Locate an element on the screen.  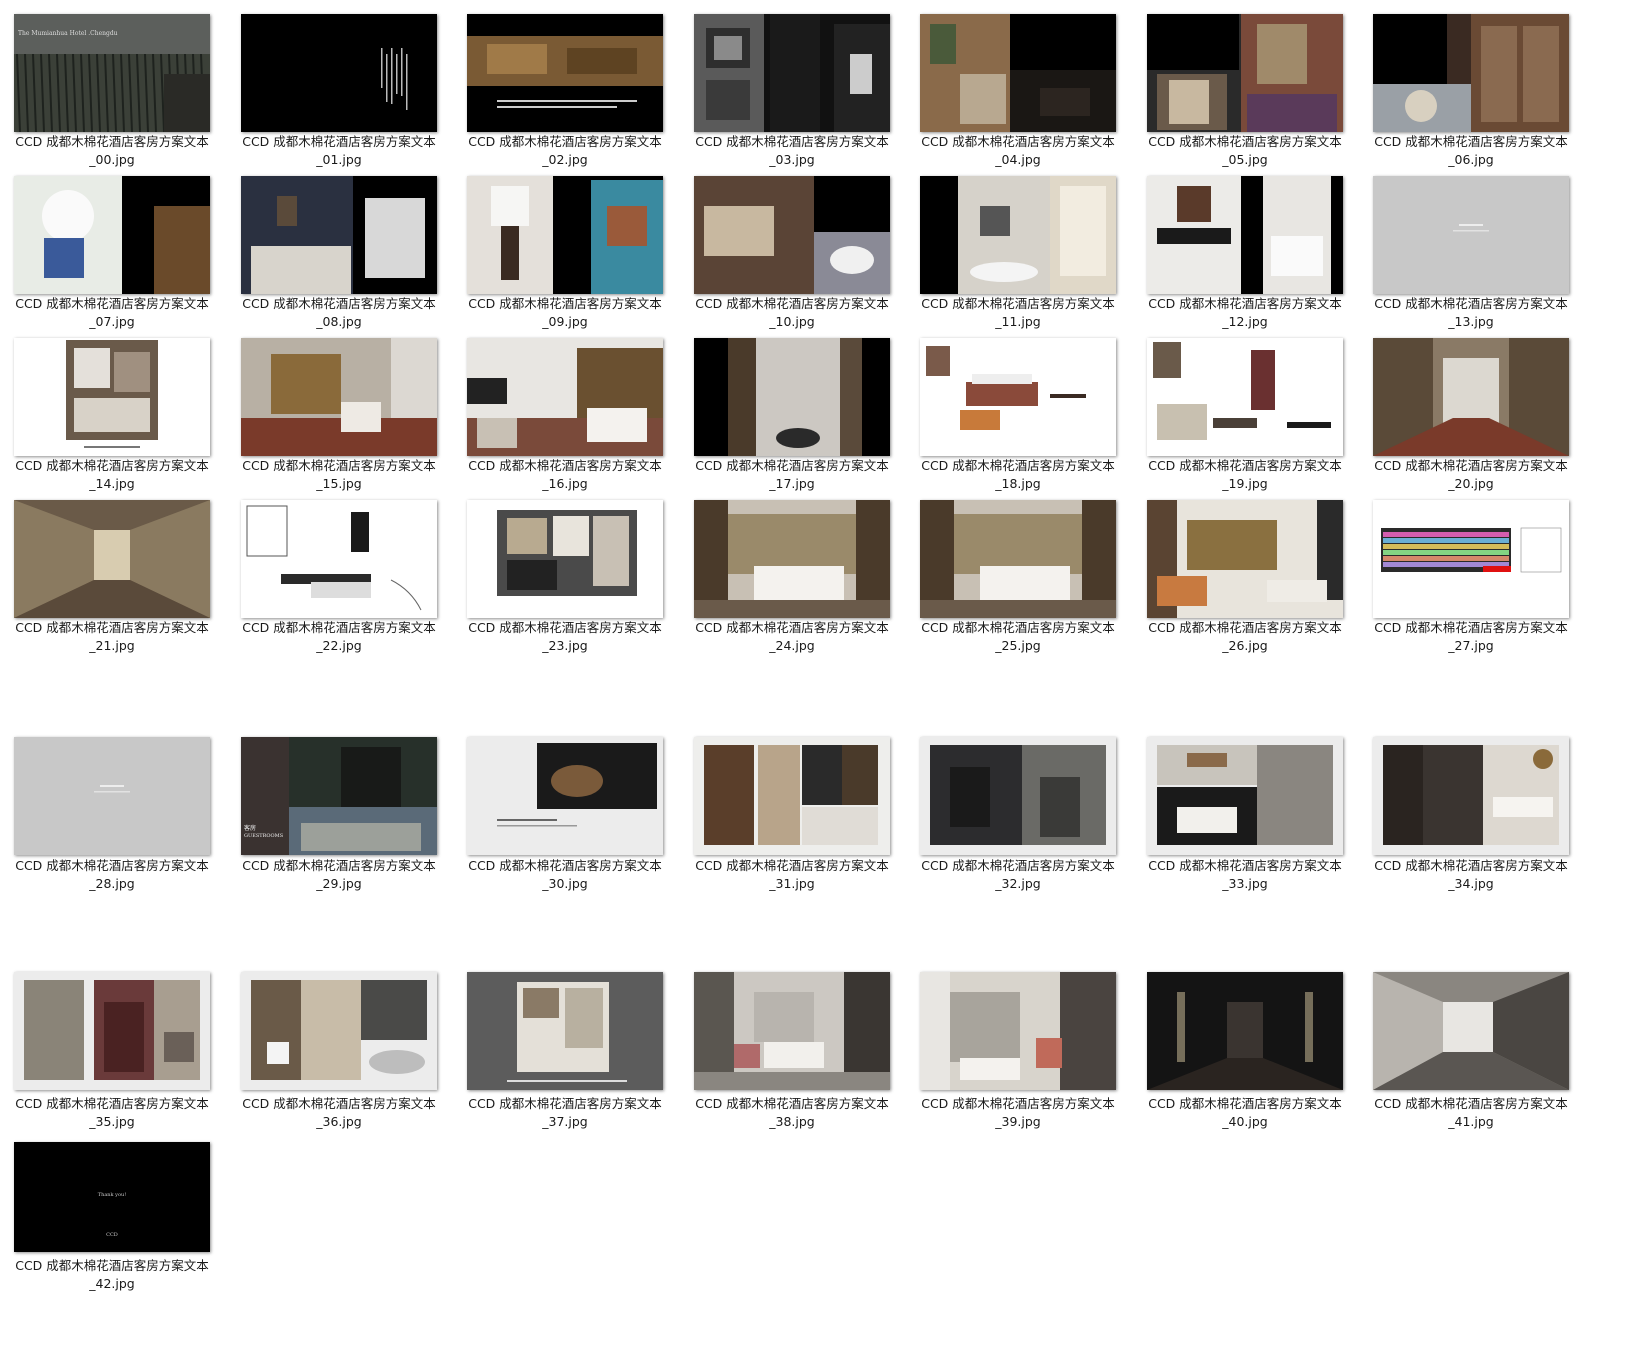
file-name: CCD 成都木棉花酒店客房方案文本 _13.jpg is located at coordinates (1471, 313).